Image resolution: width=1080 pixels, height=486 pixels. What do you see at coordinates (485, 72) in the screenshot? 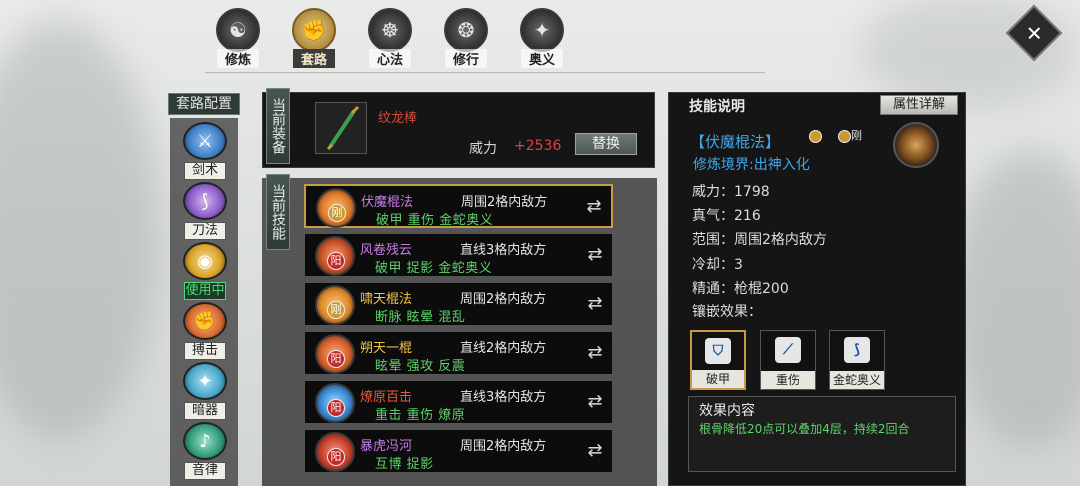
I see `divider` at bounding box center [485, 72].